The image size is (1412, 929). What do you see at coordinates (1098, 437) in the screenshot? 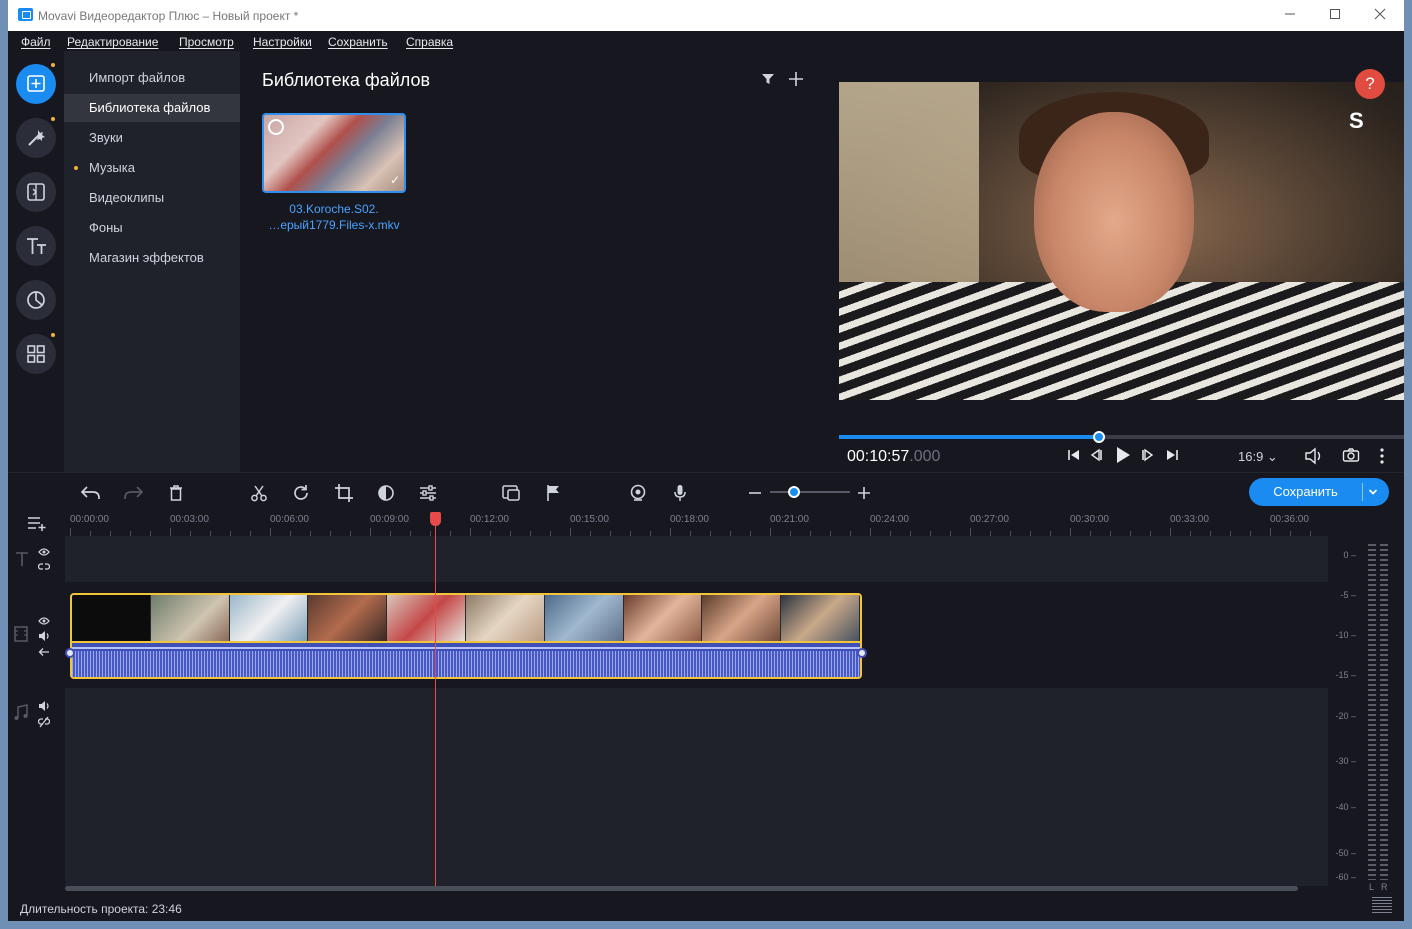
I see `seekbar-knob` at bounding box center [1098, 437].